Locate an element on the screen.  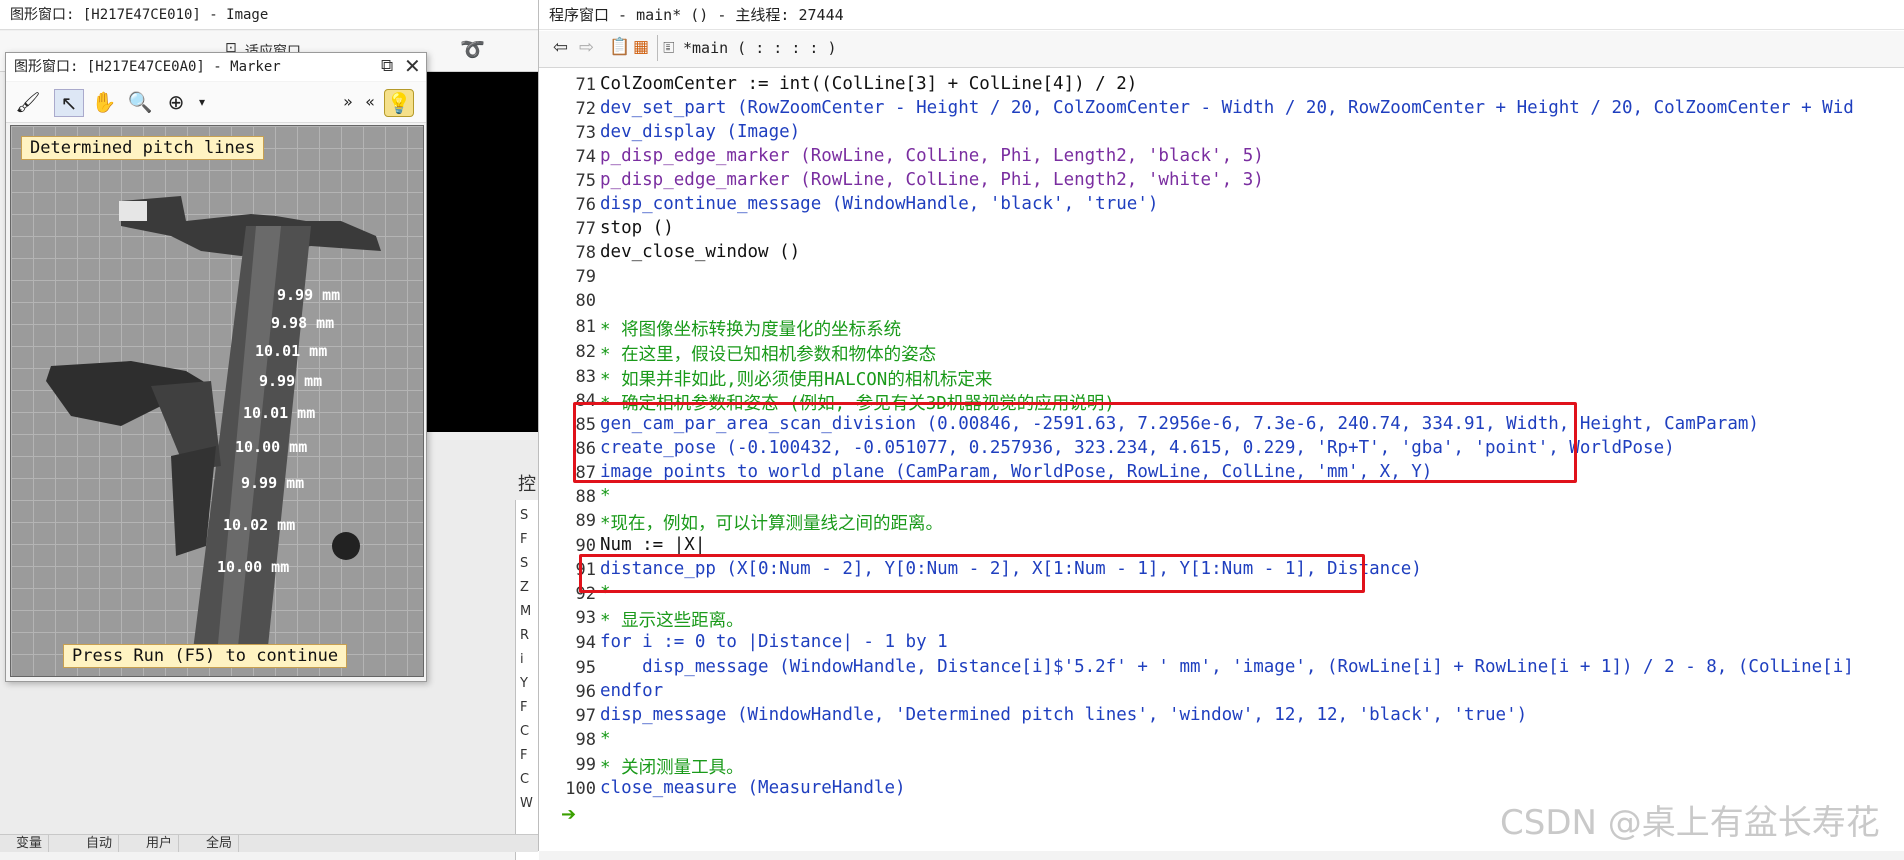
procedure-selector: *main ( : : : : ) is located at coordinates (760, 48).